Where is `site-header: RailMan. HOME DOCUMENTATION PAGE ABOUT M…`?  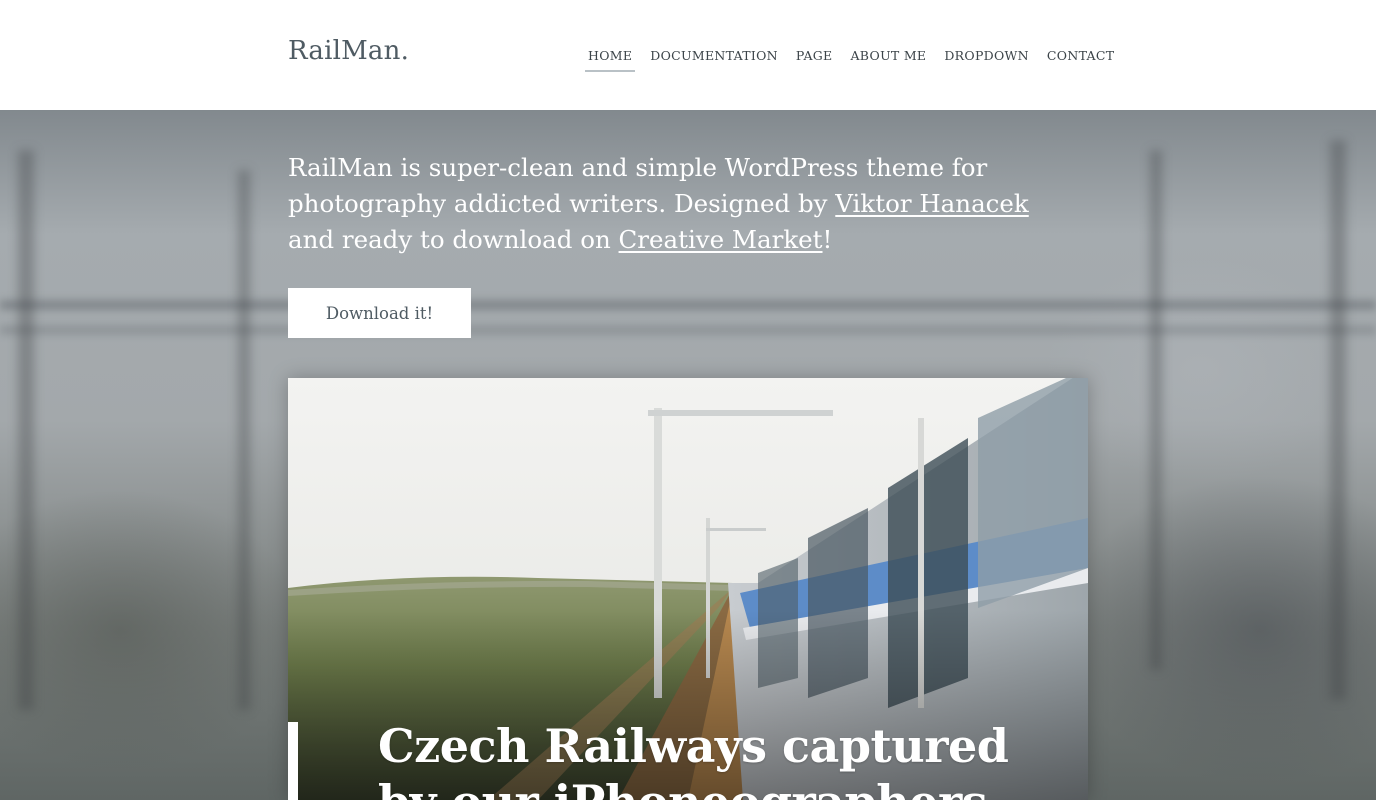
site-header: RailMan. HOME DOCUMENTATION PAGE ABOUT M… is located at coordinates (688, 55).